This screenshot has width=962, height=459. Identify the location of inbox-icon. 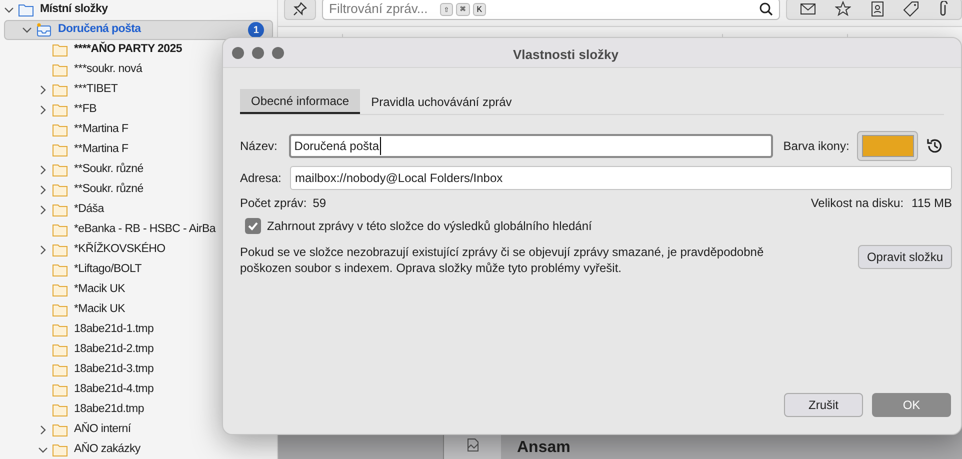
(44, 30).